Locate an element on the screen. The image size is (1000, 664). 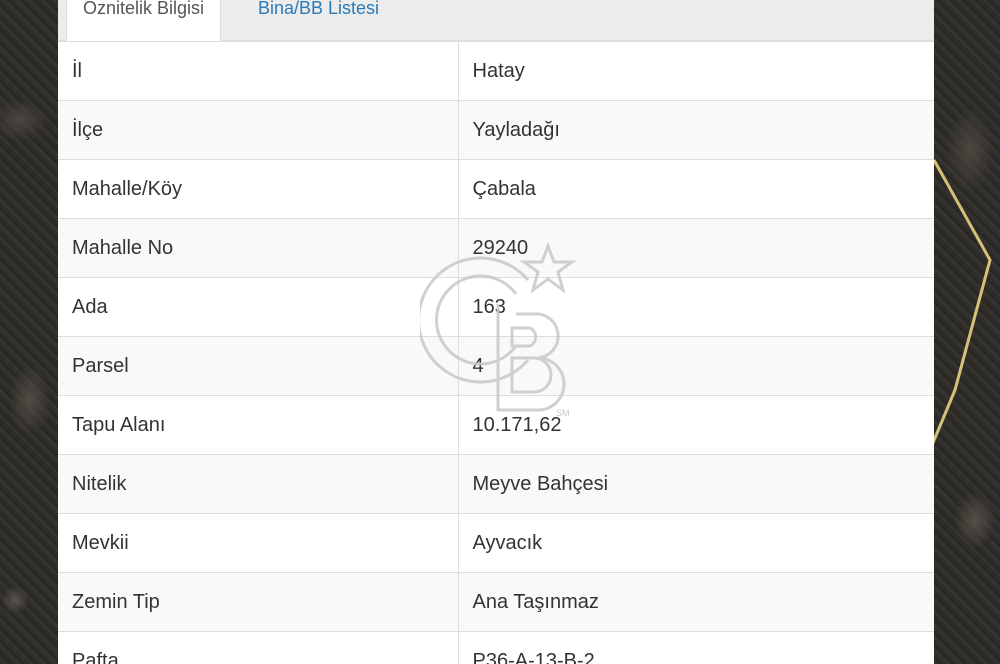
table-row: Ada 163 is located at coordinates (496, 307).